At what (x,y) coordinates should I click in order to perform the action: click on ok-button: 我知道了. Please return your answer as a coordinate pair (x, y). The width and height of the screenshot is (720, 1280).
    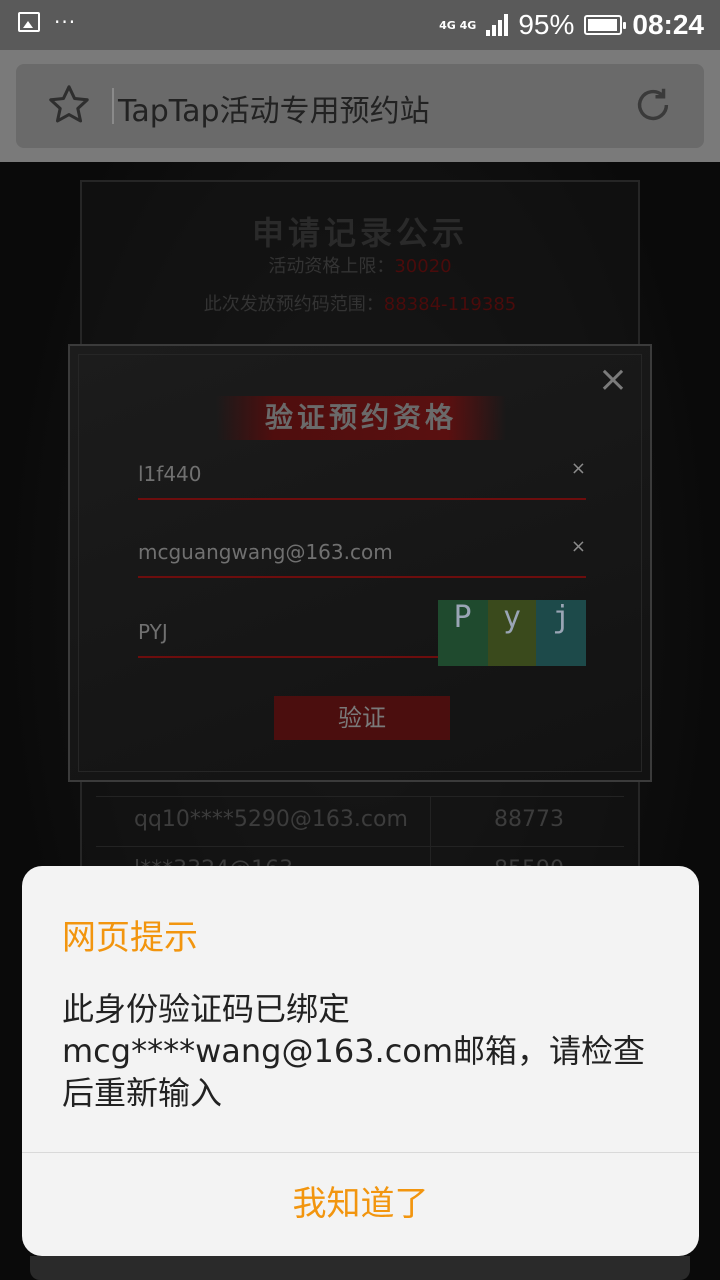
    Looking at the image, I should click on (360, 1204).